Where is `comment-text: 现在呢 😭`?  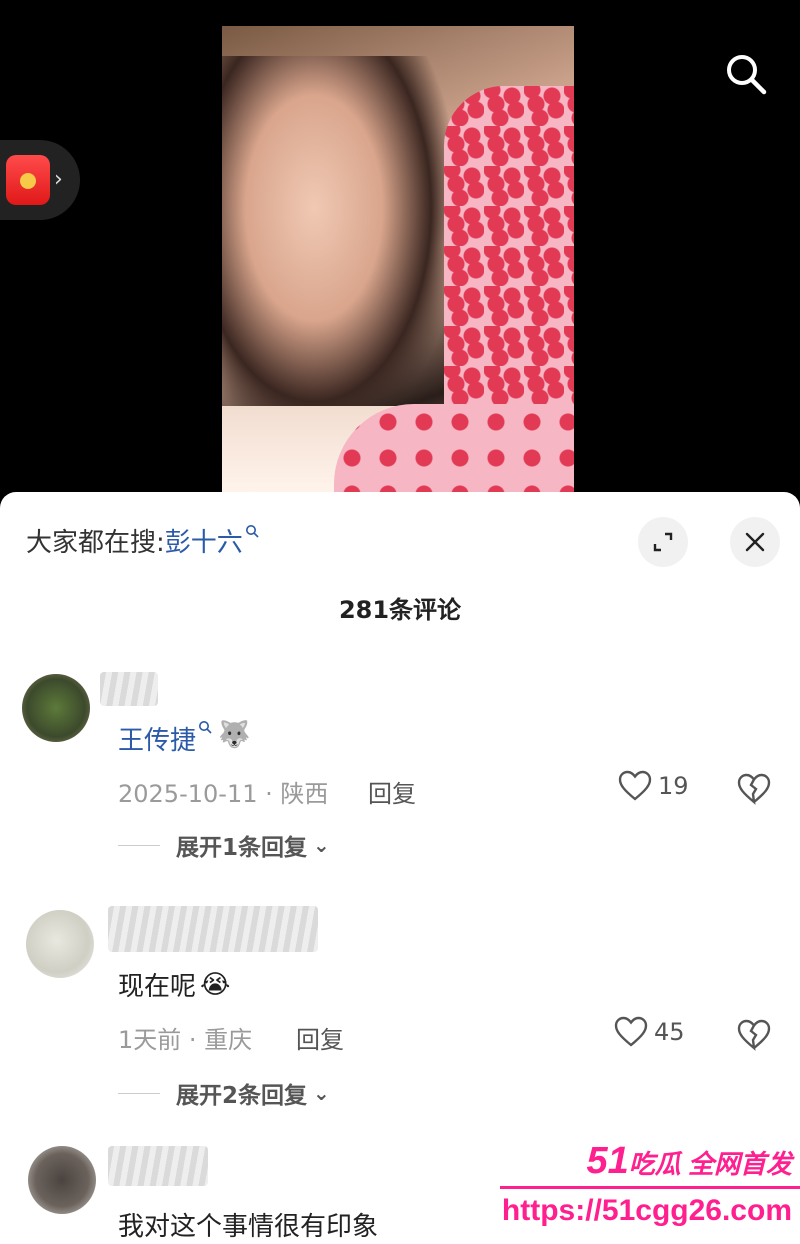 comment-text: 现在呢 😭 is located at coordinates (174, 984).